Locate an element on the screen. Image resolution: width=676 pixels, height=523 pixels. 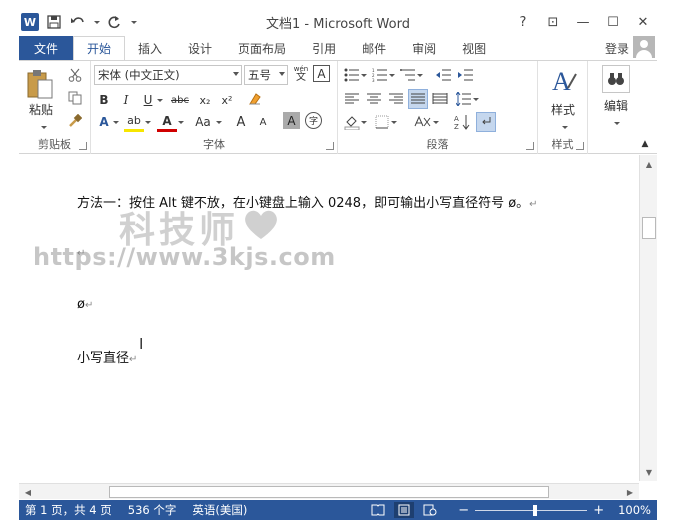
decrease-indent-icon is located at coordinates (444, 75).